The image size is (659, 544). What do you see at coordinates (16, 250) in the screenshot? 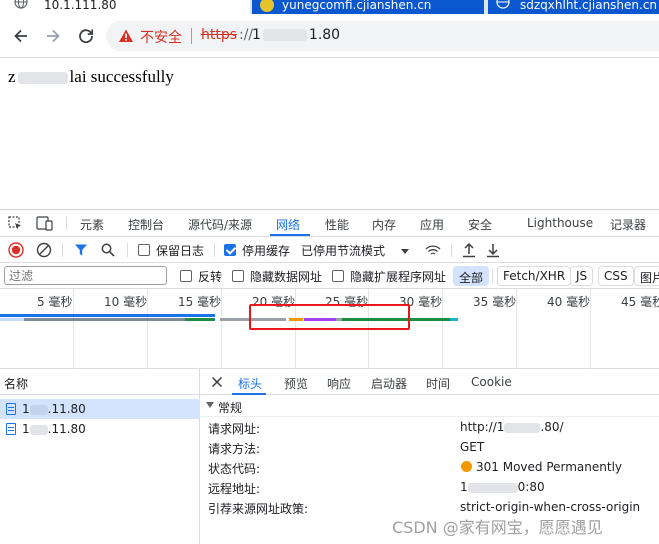
I see `record-stop-icon` at bounding box center [16, 250].